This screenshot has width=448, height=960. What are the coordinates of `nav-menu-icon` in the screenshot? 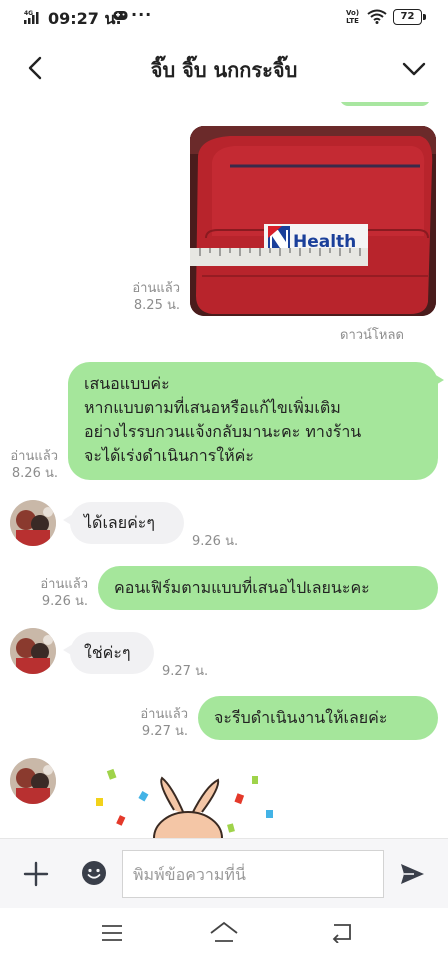 It's located at (112, 933).